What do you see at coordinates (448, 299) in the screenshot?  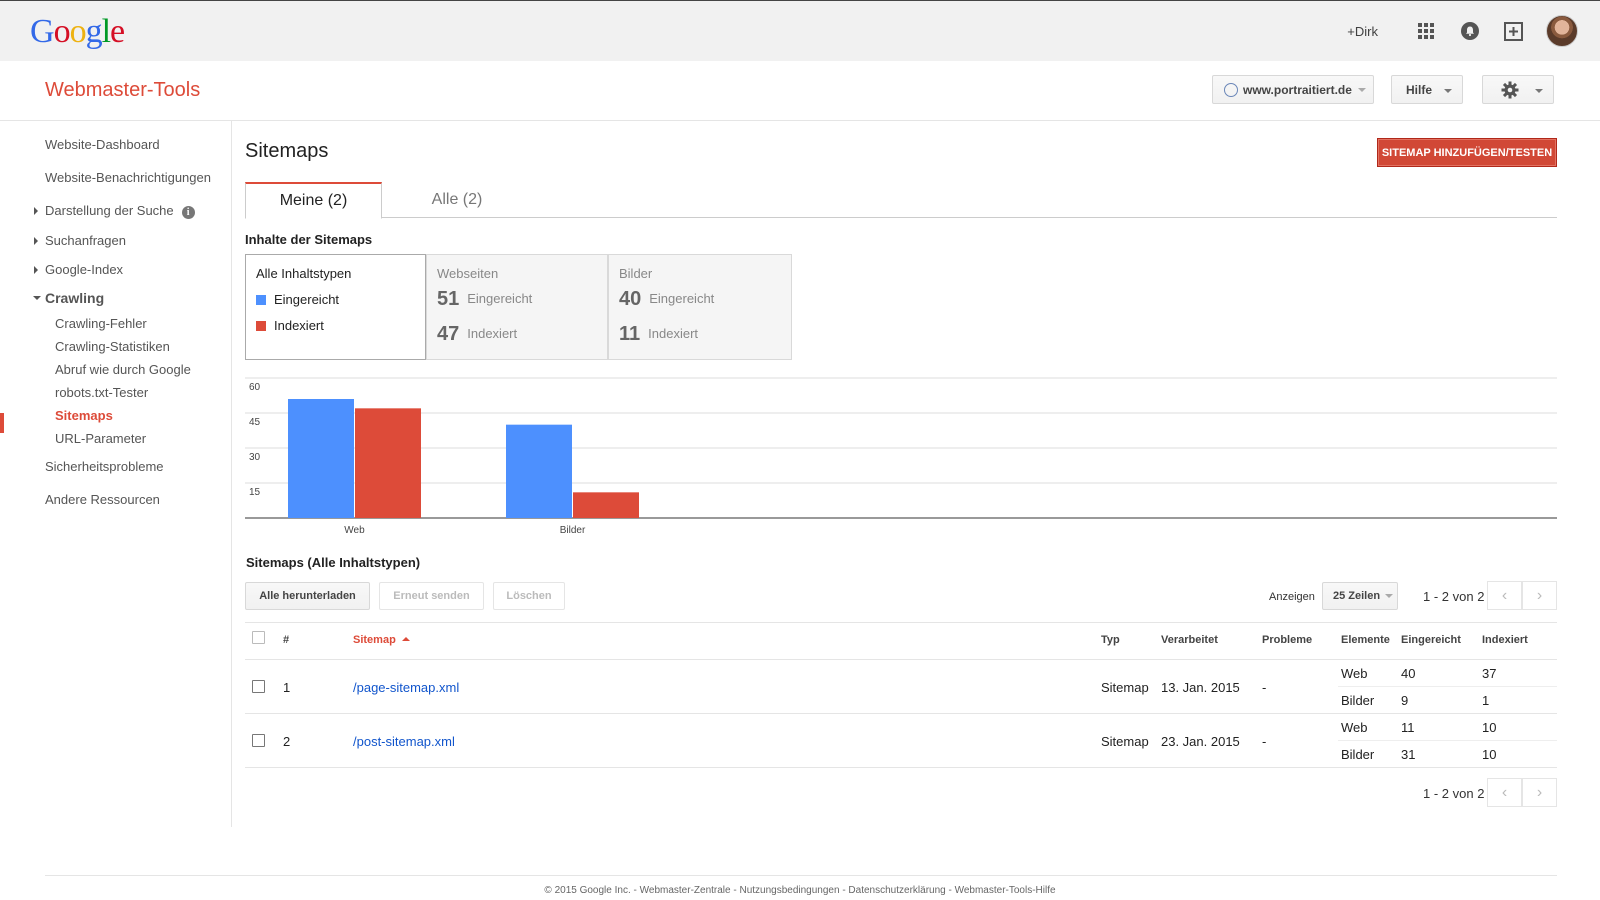 I see `submitted-count: 51` at bounding box center [448, 299].